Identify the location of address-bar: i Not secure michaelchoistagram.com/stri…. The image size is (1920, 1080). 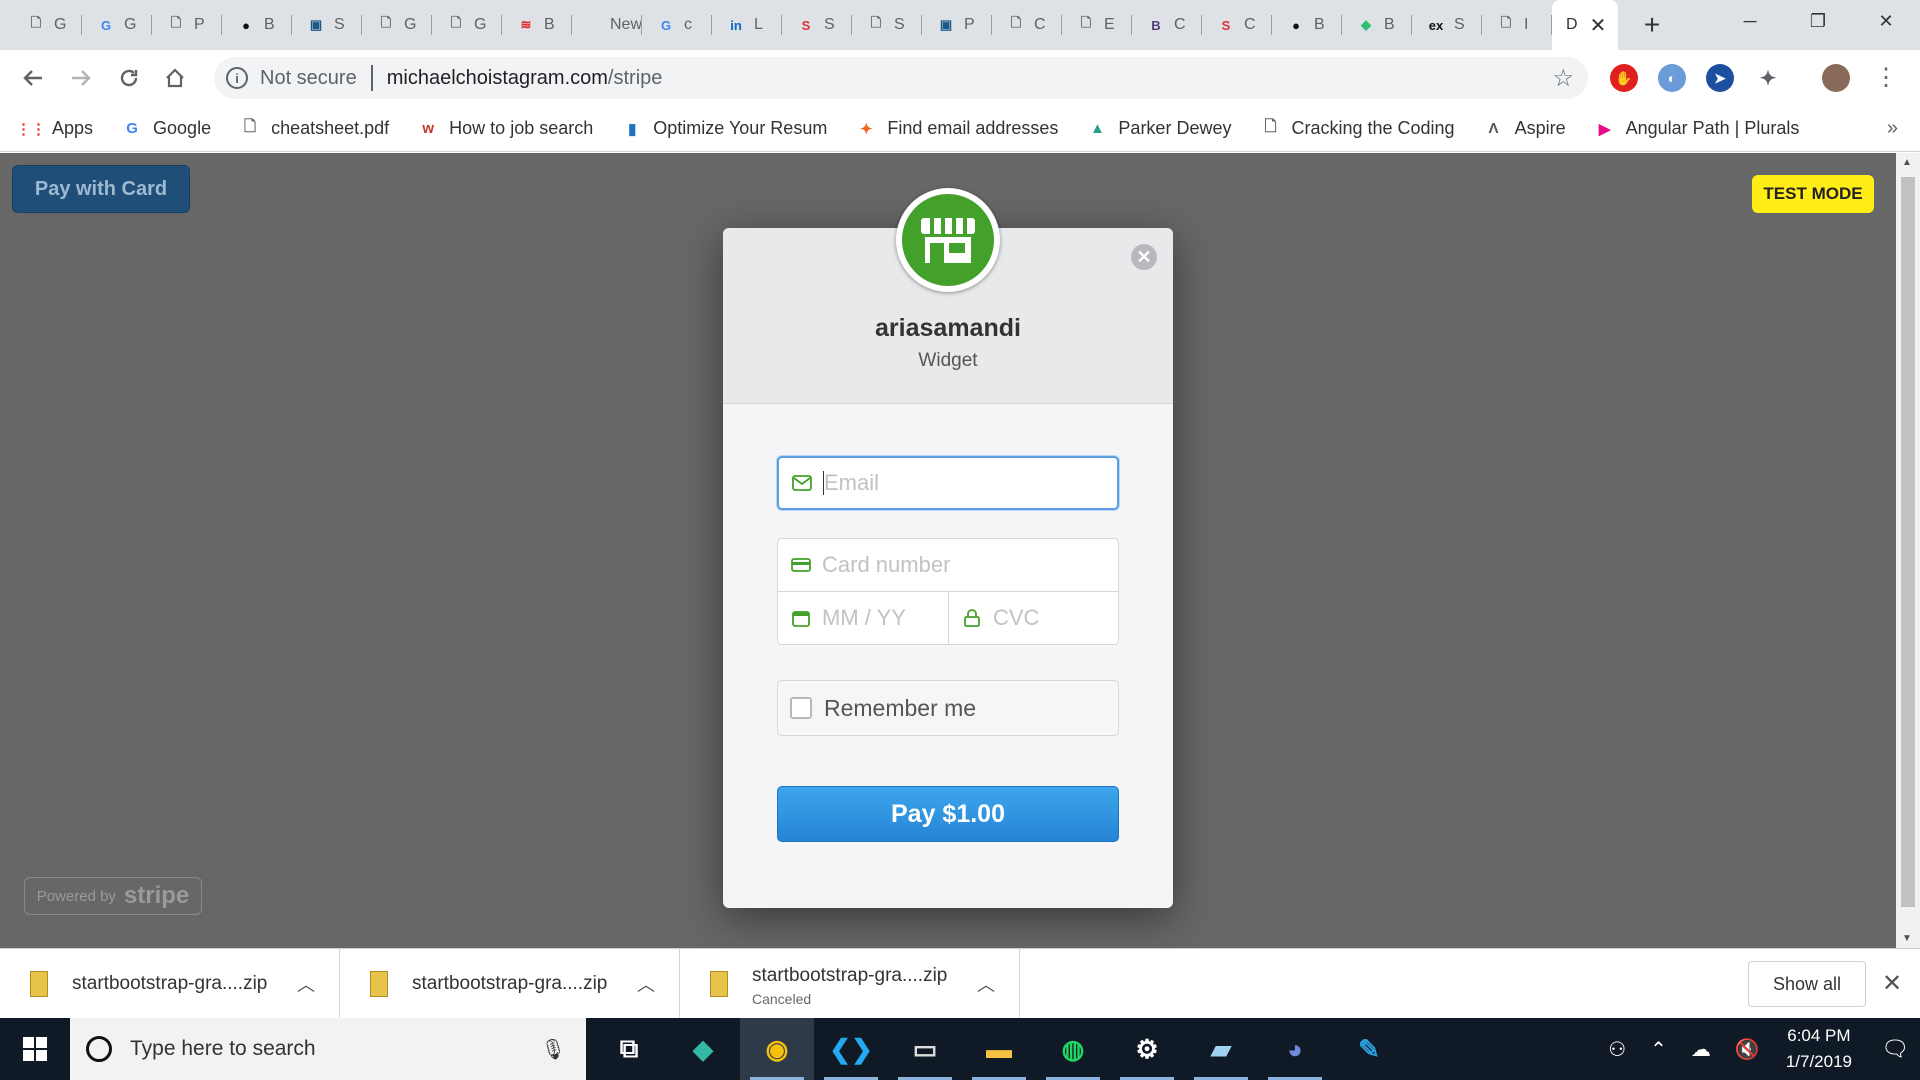
(901, 78).